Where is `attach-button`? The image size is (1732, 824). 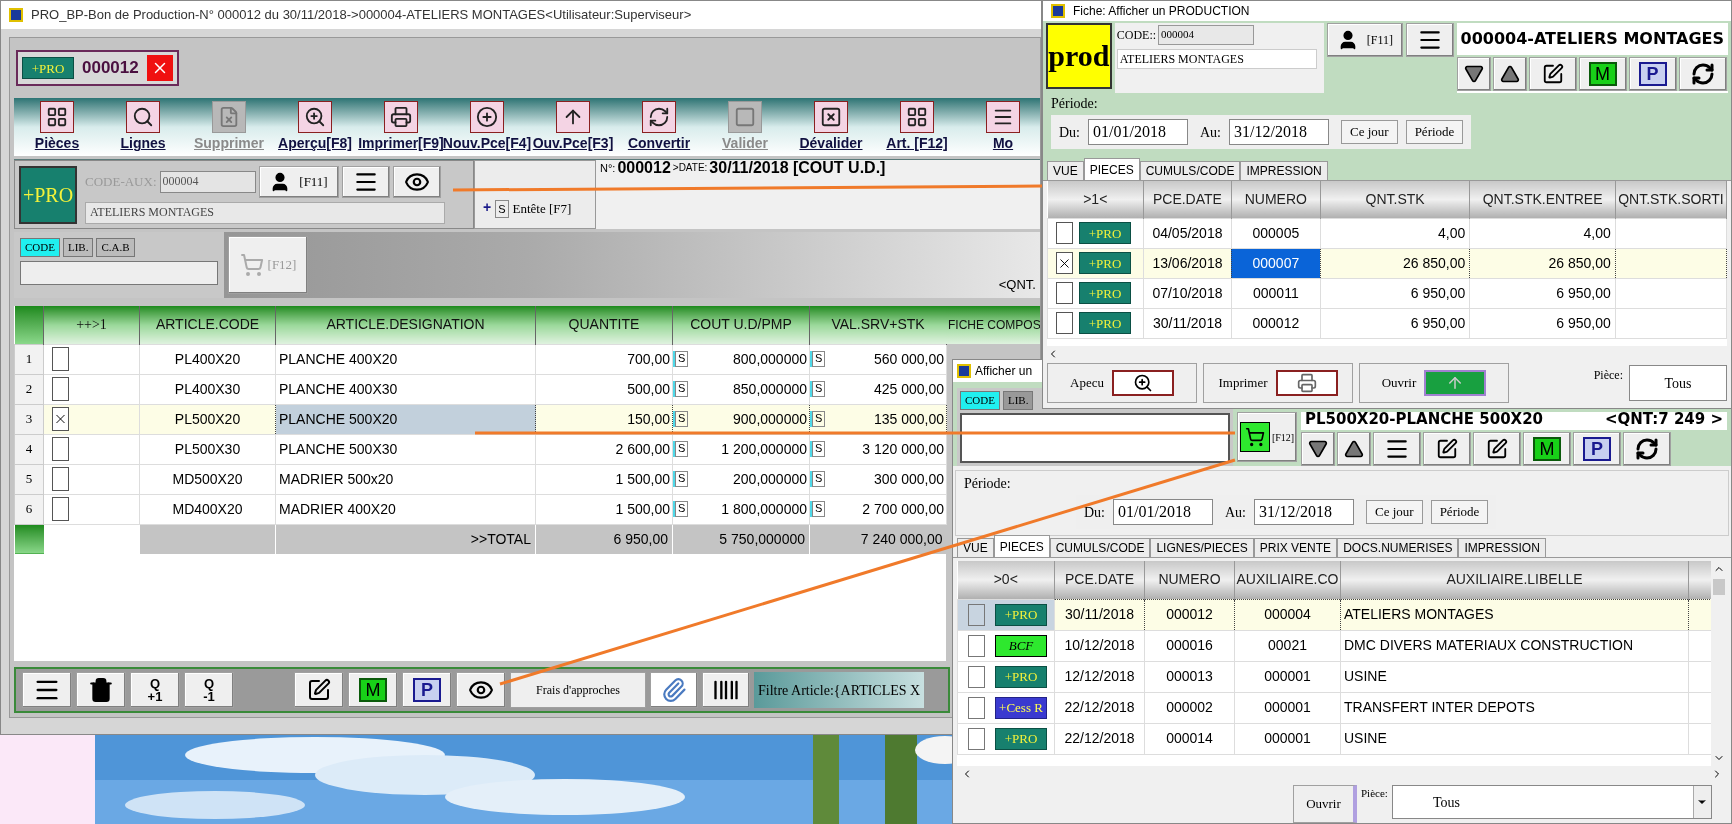 attach-button is located at coordinates (674, 690).